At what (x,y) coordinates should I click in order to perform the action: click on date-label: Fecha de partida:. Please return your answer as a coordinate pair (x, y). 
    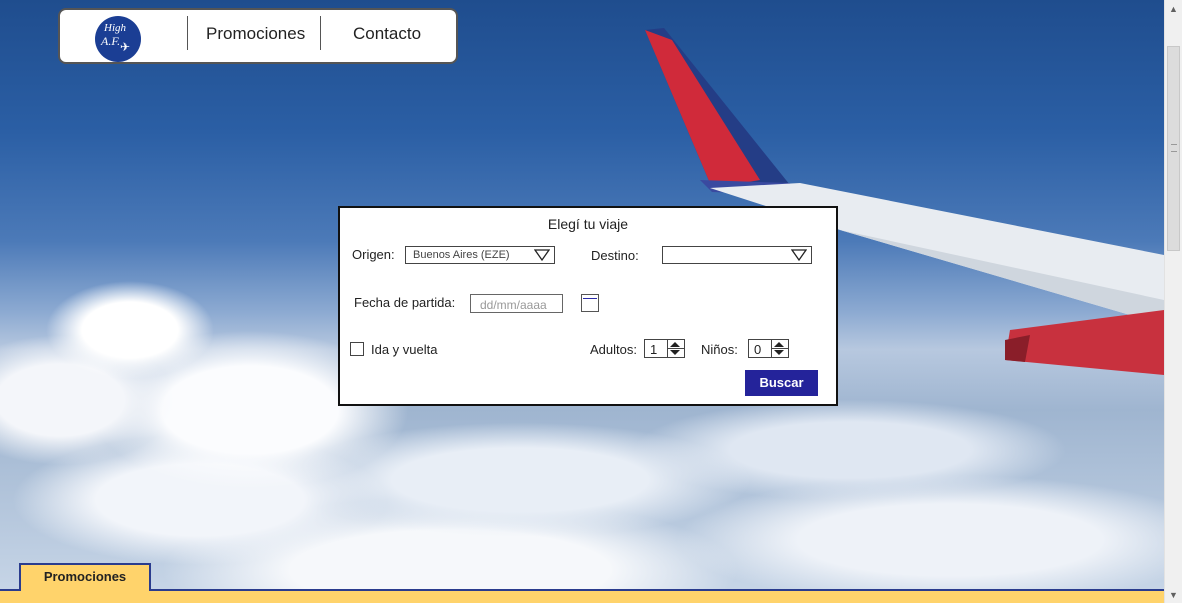
    Looking at the image, I should click on (405, 302).